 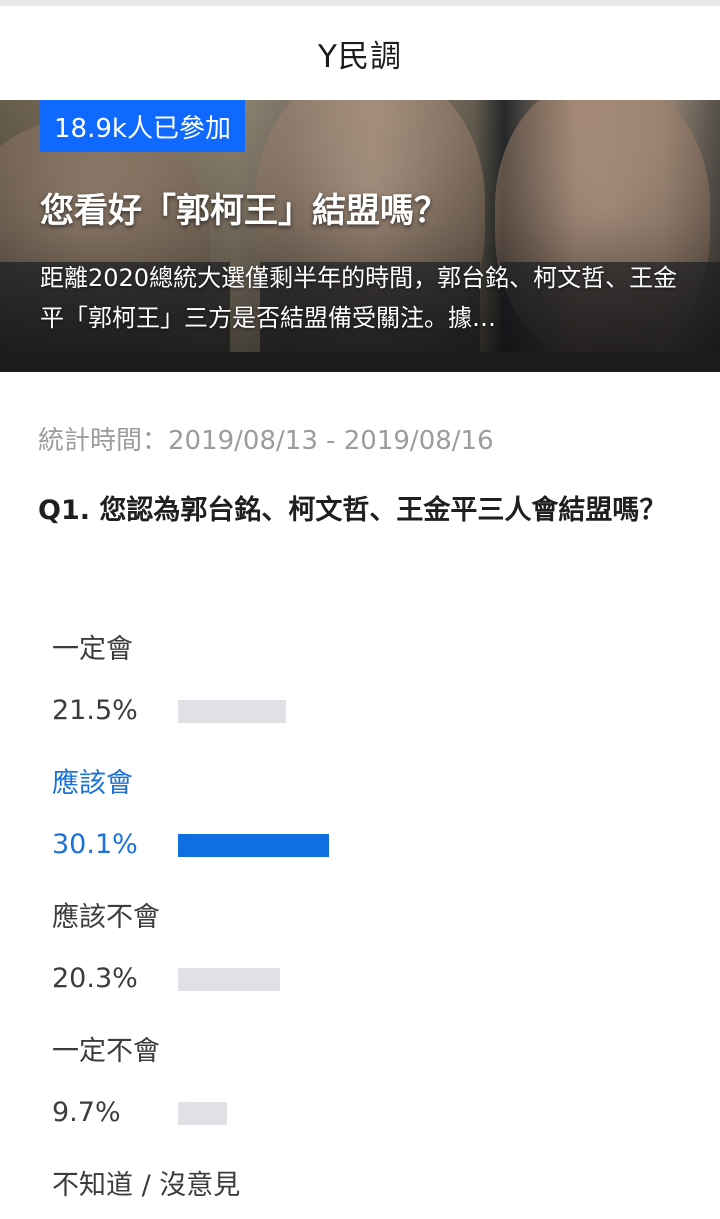 I want to click on poll-option: 應該會 30.1%, so click(x=362, y=813).